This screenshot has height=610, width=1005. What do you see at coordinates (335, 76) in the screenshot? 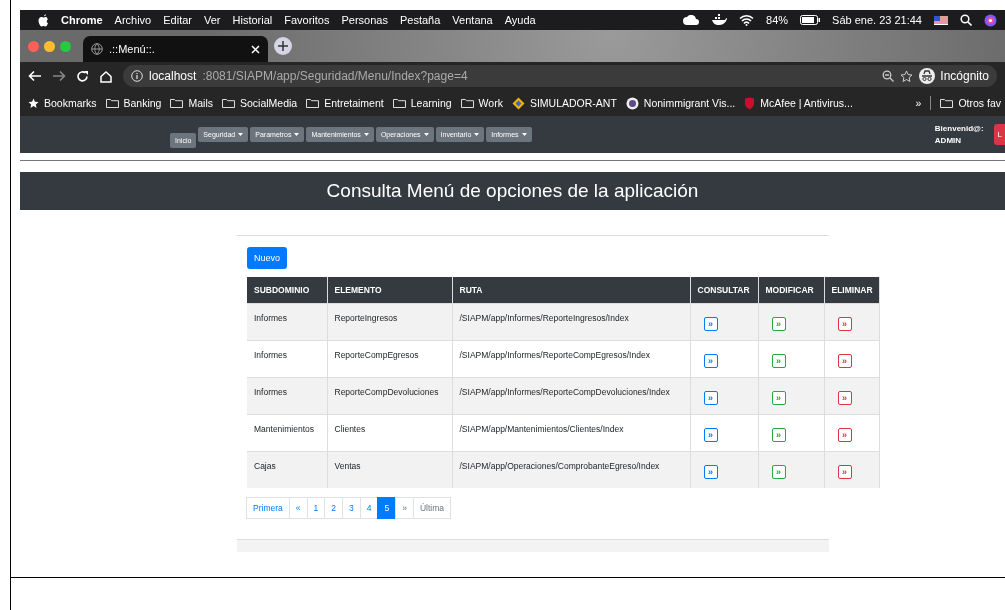
I see `url-path: :8081/SIAPM/app/Seguridad/Menu/Index?page=4` at bounding box center [335, 76].